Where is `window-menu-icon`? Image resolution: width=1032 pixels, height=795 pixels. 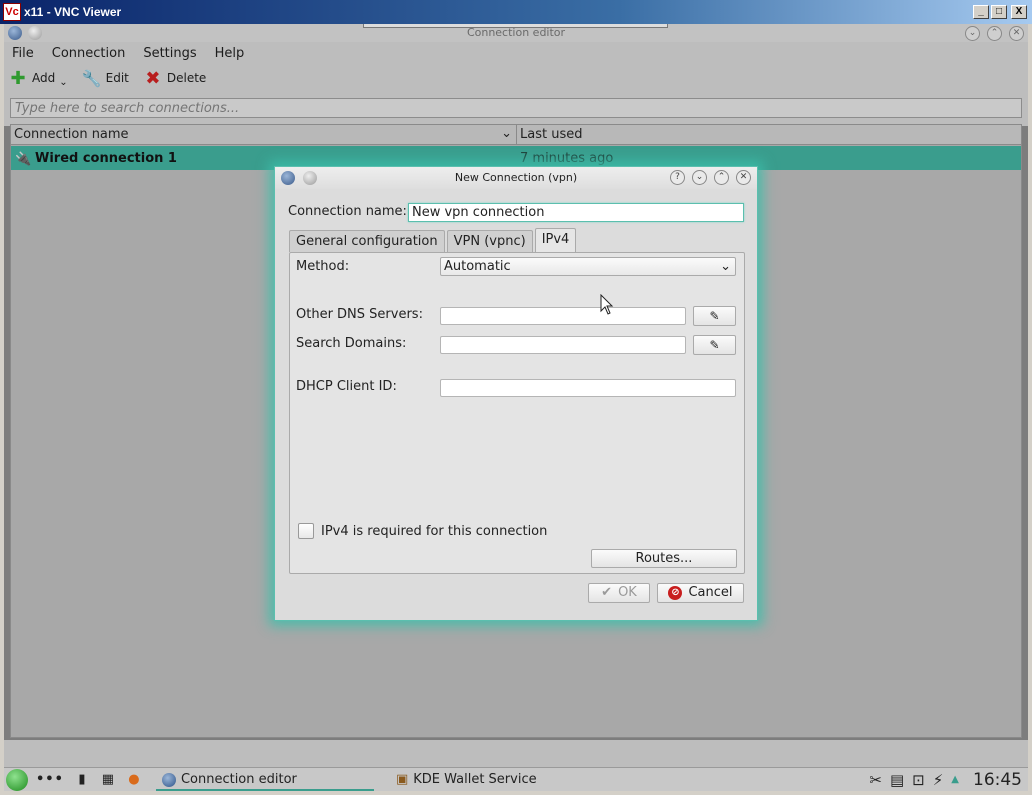
window-menu-icon is located at coordinates (15, 33).